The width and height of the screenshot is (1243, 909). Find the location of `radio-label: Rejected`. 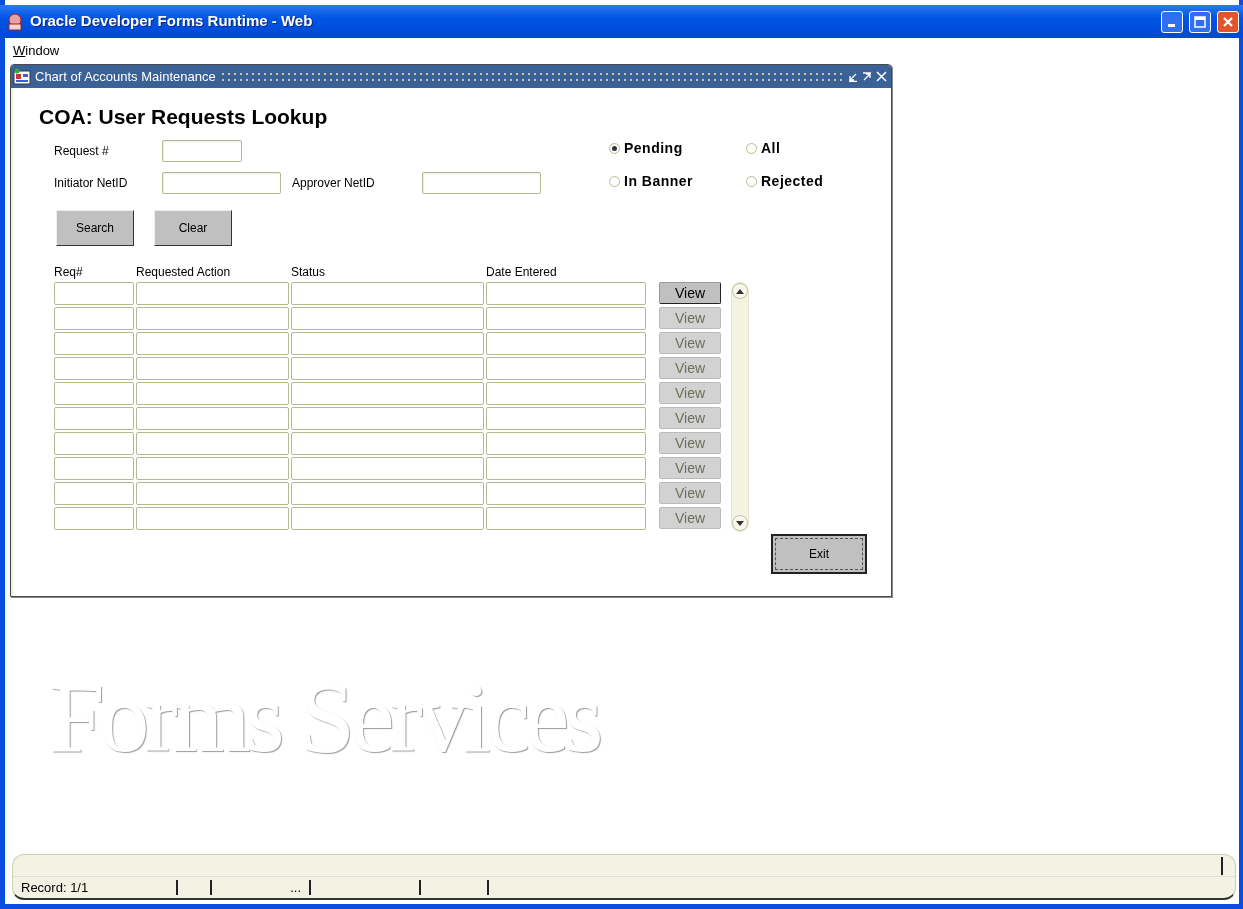

radio-label: Rejected is located at coordinates (792, 181).